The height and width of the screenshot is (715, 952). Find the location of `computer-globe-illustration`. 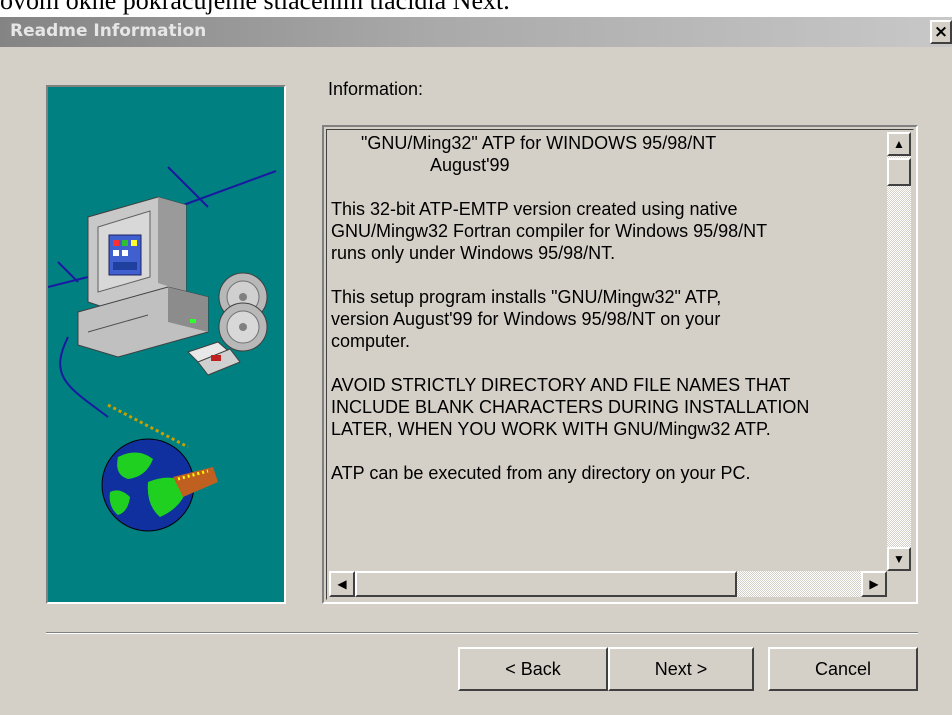

computer-globe-illustration is located at coordinates (162, 349).